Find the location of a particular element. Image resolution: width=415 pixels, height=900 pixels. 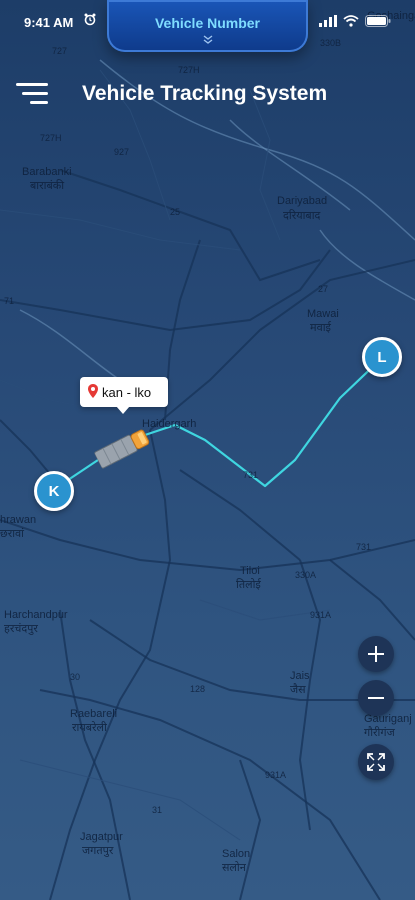

place-label: Salon is located at coordinates (236, 854).